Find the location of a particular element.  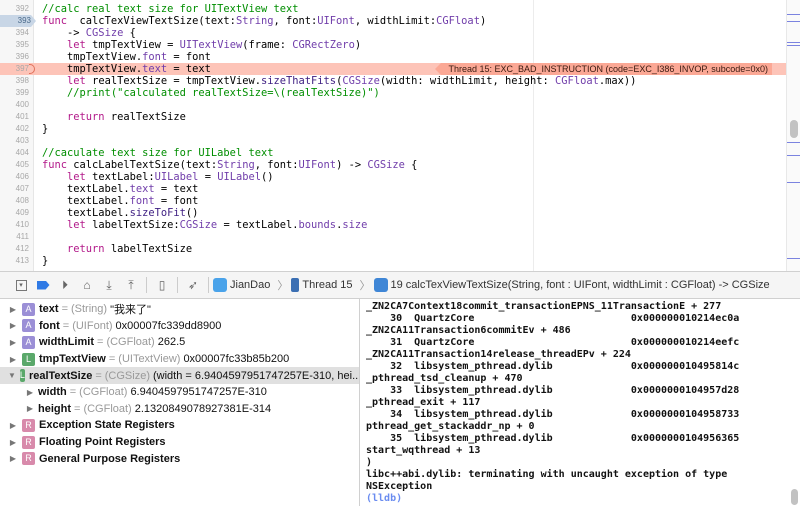

step-over-button: ⌂ is located at coordinates (87, 285).